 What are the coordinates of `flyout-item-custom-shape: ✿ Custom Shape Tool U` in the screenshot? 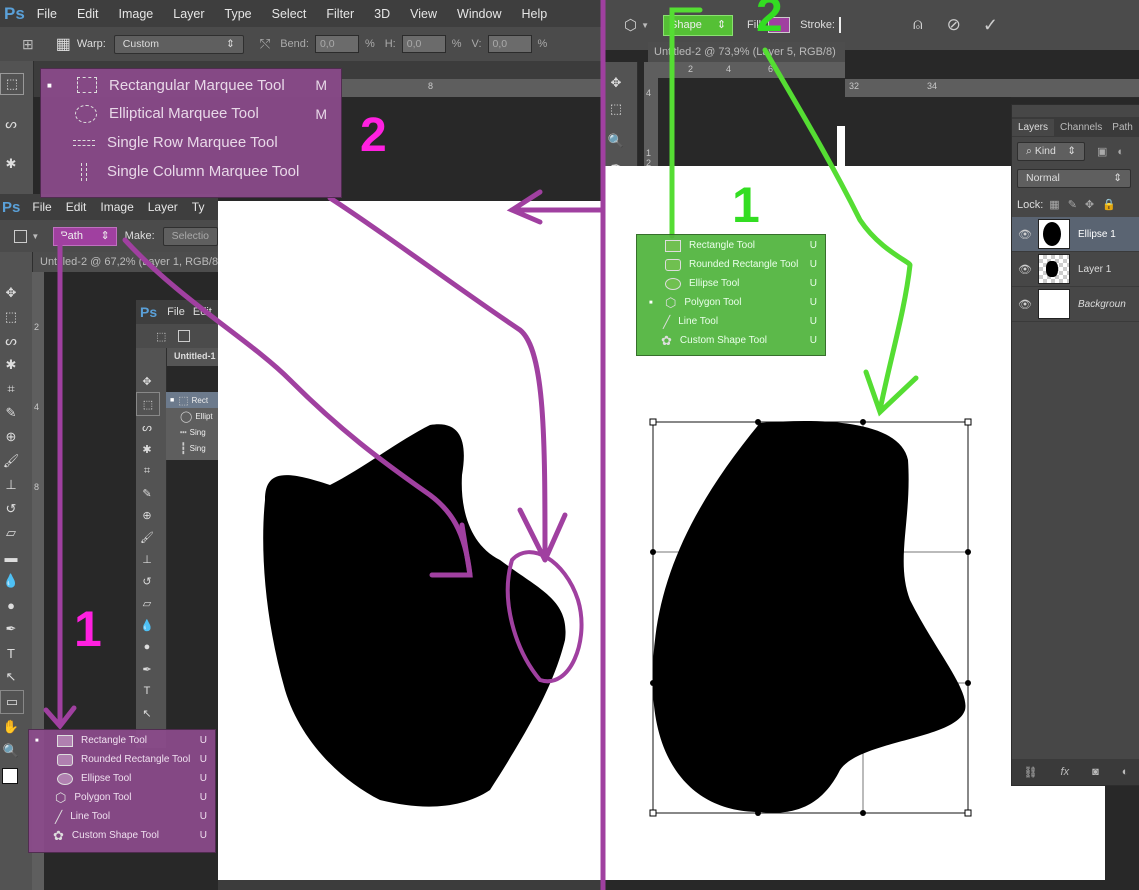 It's located at (122, 835).